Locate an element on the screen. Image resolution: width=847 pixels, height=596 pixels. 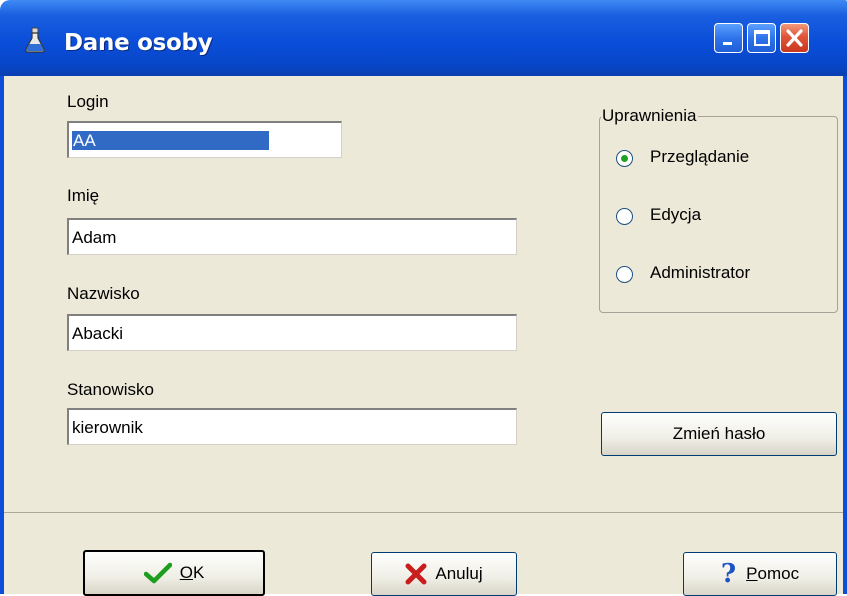
help-label: Pomoc is located at coordinates (773, 573).